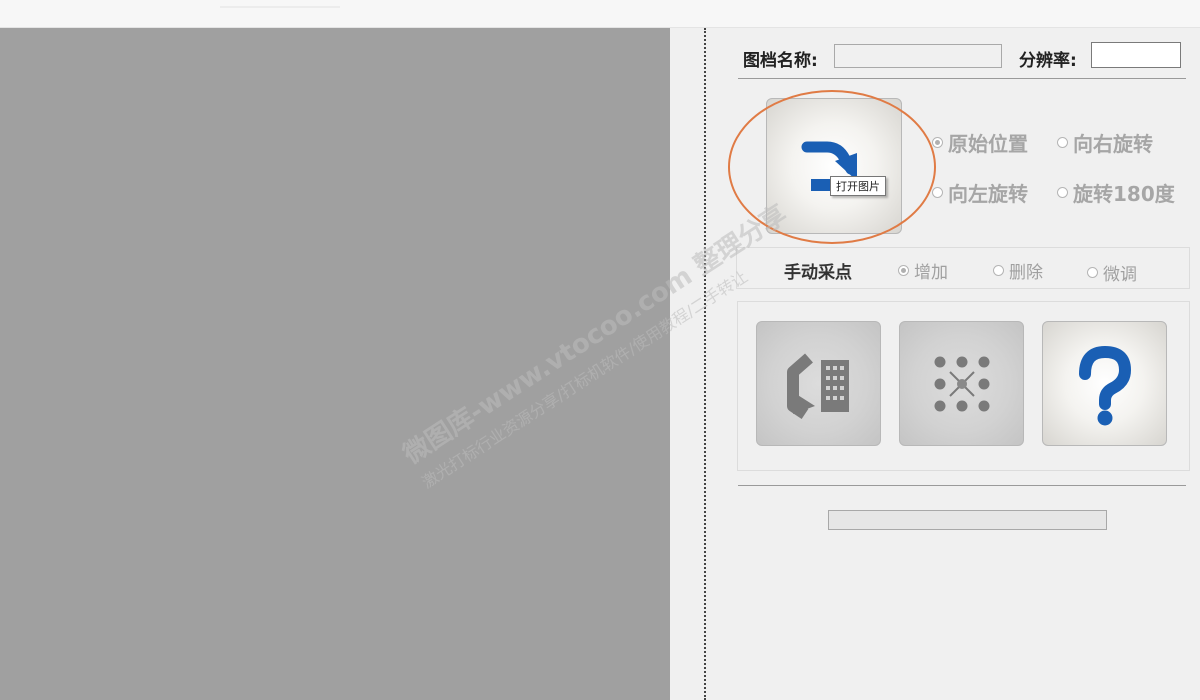 This screenshot has width=1200, height=700. Describe the element at coordinates (962, 485) in the screenshot. I see `bottom-divider` at that location.